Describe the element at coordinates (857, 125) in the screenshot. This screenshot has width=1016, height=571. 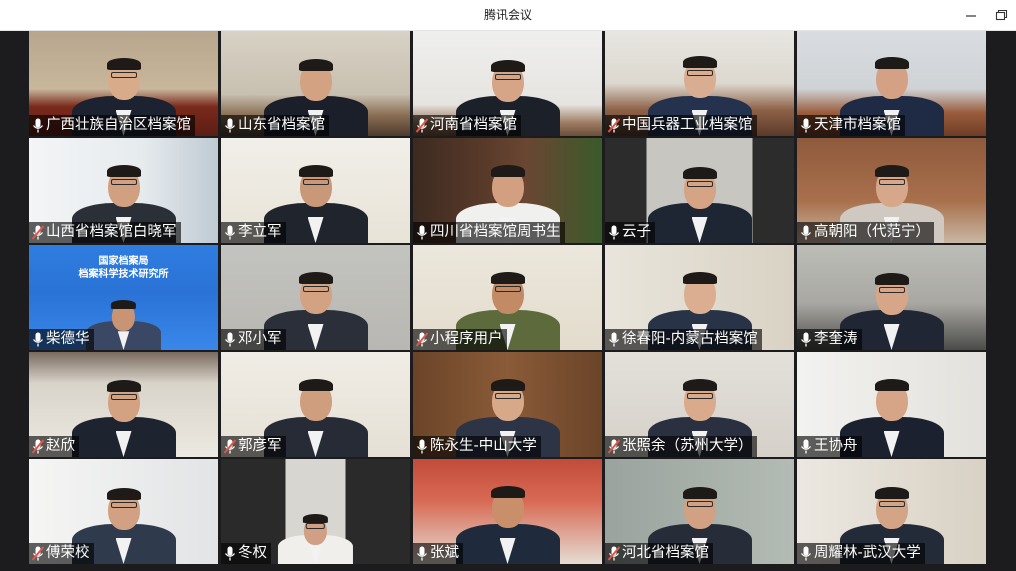
I see `participant-name: 天津市档案馆` at that location.